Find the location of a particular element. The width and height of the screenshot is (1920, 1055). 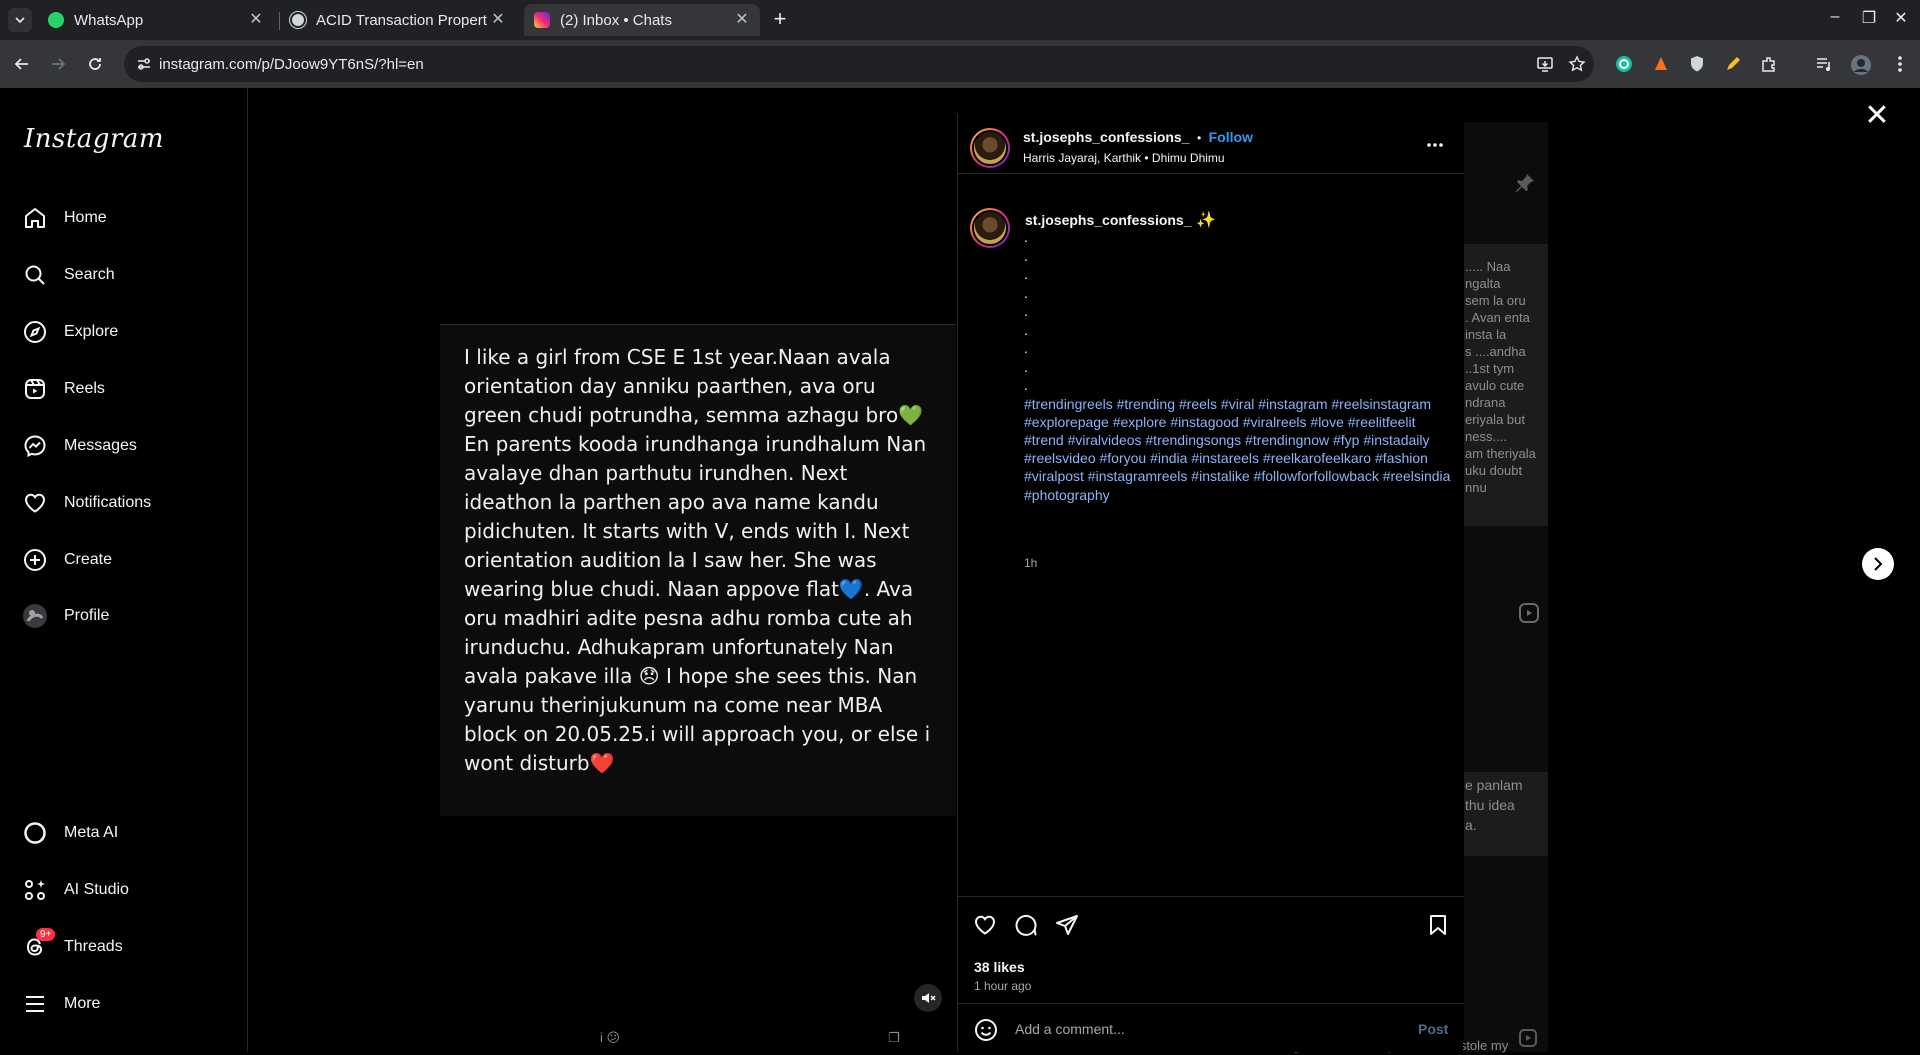

reels-icon is located at coordinates (35, 389).